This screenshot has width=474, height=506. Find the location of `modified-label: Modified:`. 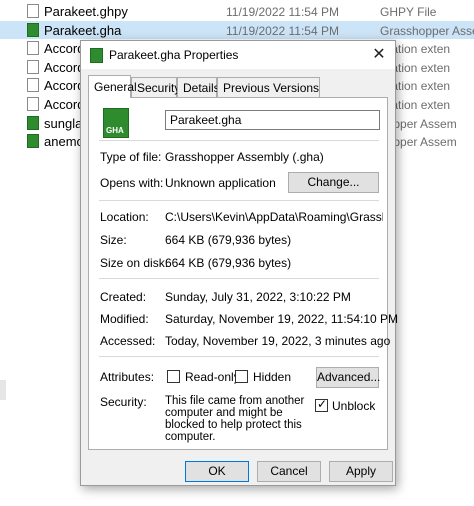

modified-label: Modified: is located at coordinates (124, 319).